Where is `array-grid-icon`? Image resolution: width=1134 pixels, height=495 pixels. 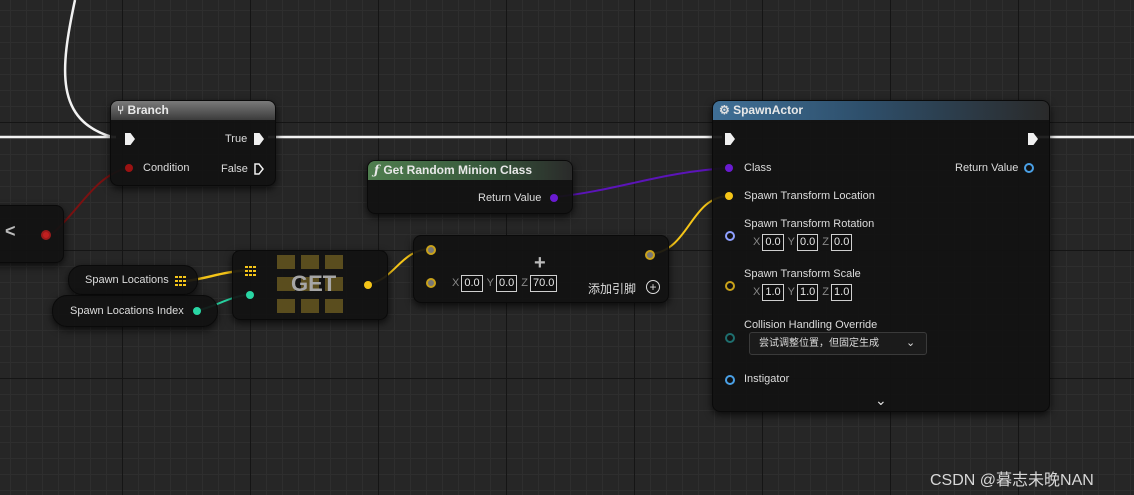 array-grid-icon is located at coordinates (180, 281).